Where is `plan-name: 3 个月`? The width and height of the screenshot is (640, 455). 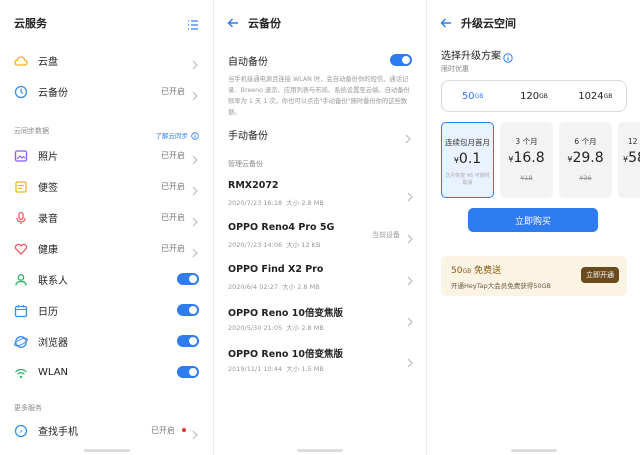 plan-name: 3 个月 is located at coordinates (526, 141).